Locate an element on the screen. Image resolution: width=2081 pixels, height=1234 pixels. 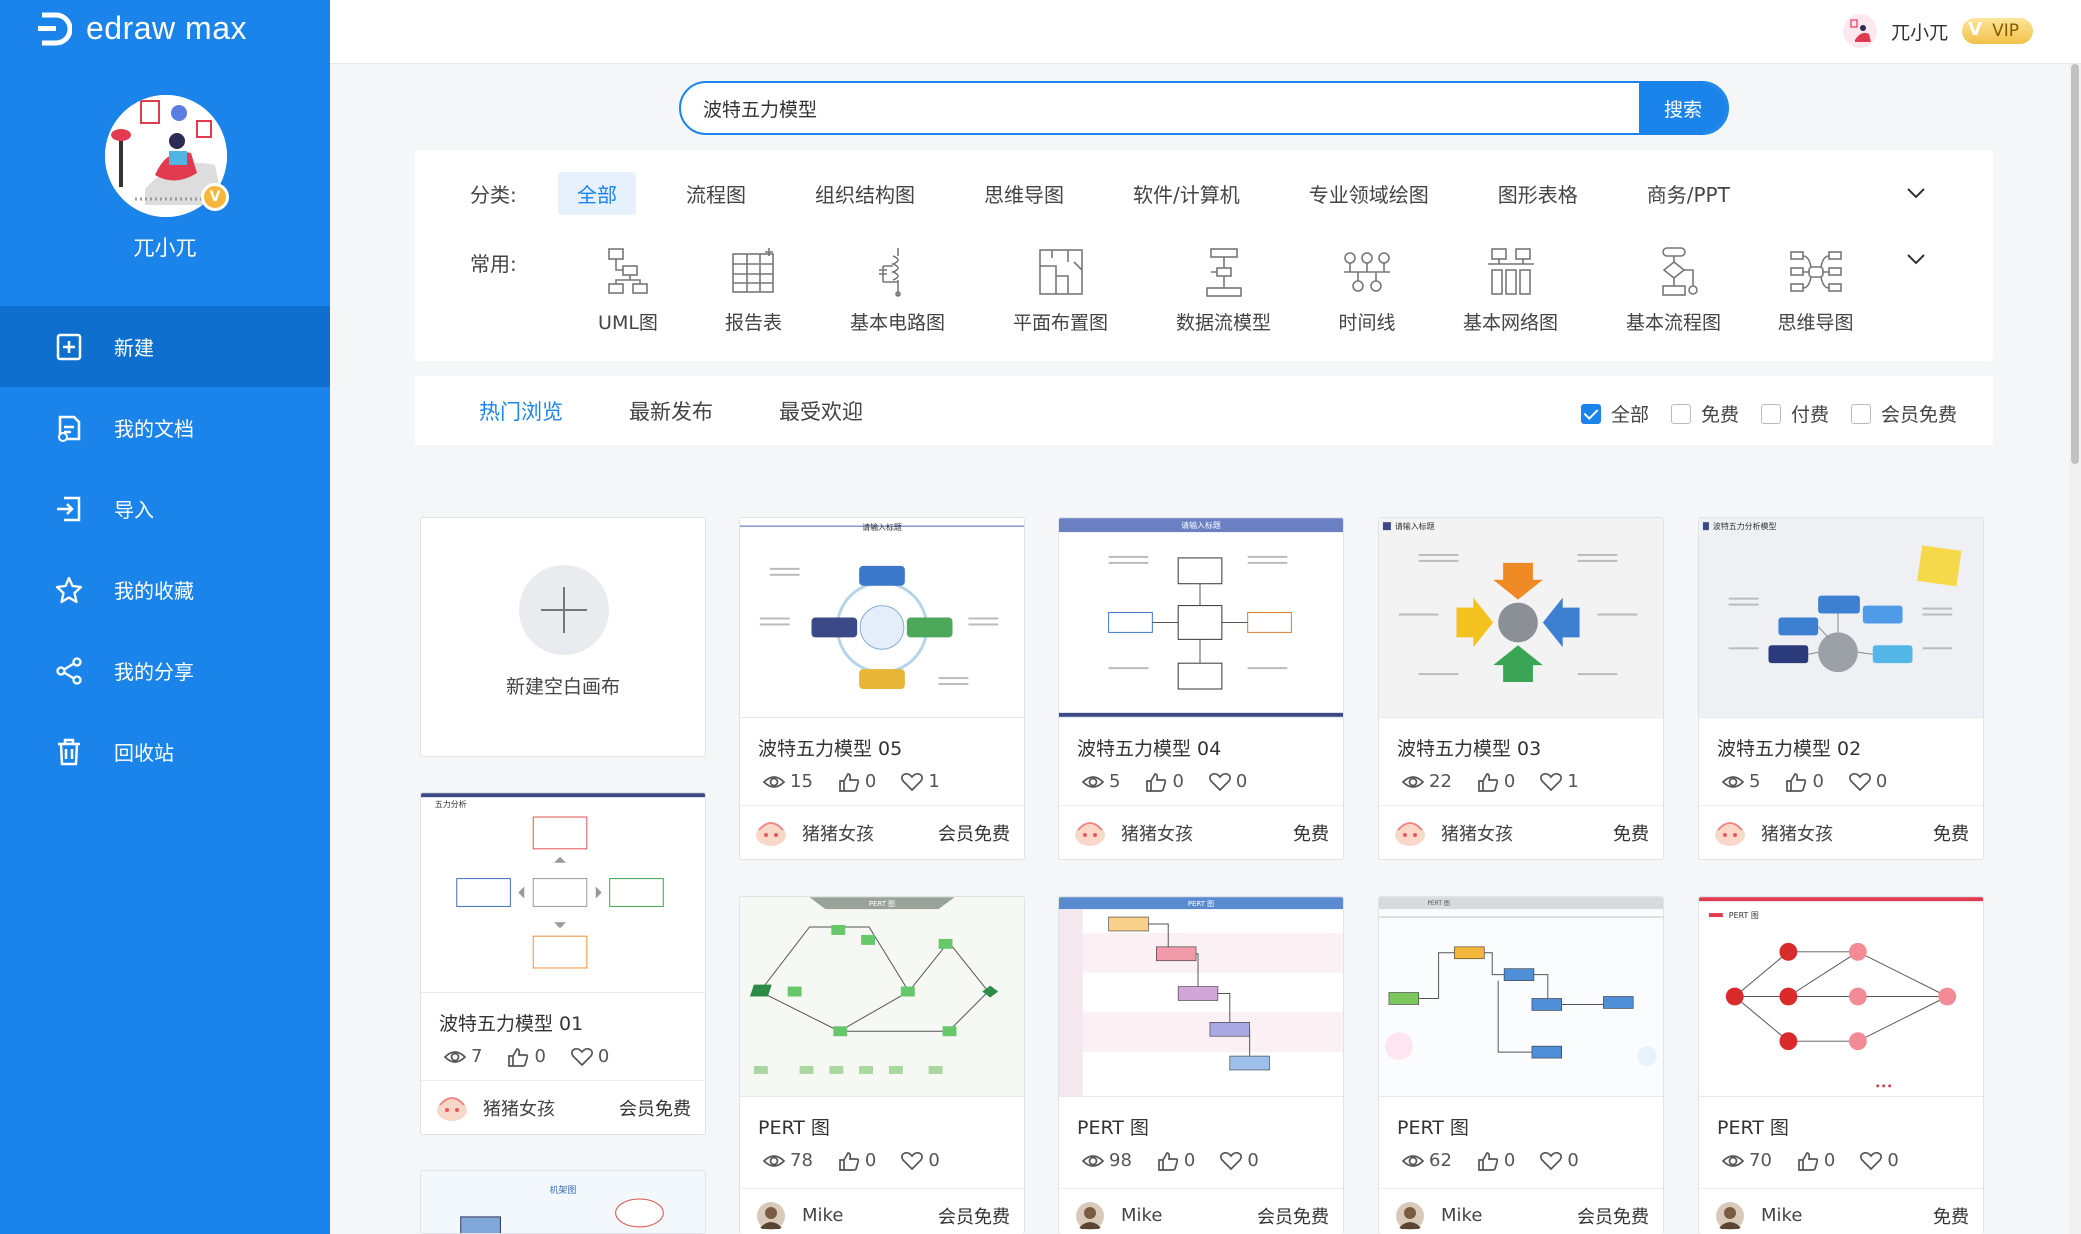
template-card: 五力分析 波特五力模型 01 7 0 0 猪猪女孩 会员免费 is located at coordinates (563, 963).